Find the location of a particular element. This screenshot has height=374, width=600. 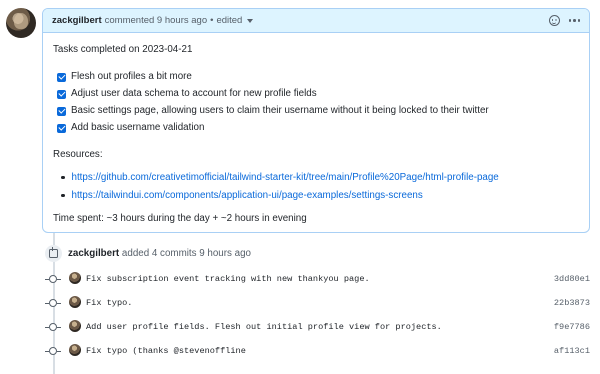

smiley-icon is located at coordinates (554, 20).